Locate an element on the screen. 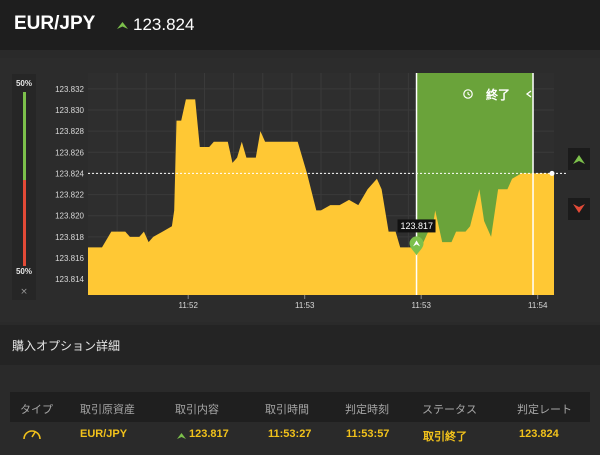 The width and height of the screenshot is (600, 455). y-tick-label: 123.826 is located at coordinates (69, 152).